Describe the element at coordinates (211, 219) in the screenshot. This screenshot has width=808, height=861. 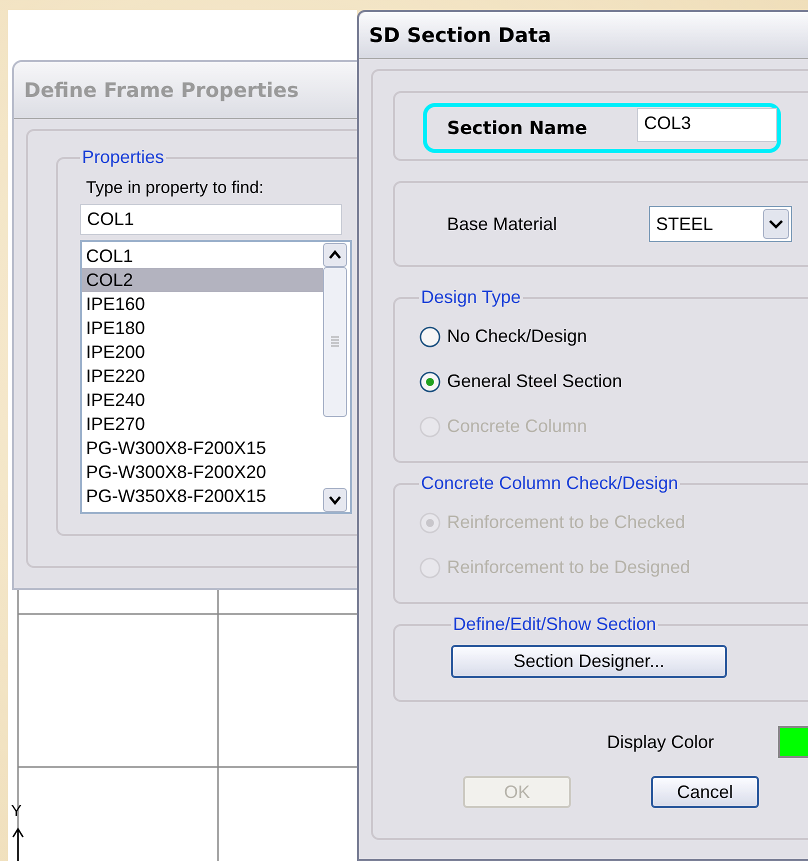
I see `find-field: COL1` at that location.